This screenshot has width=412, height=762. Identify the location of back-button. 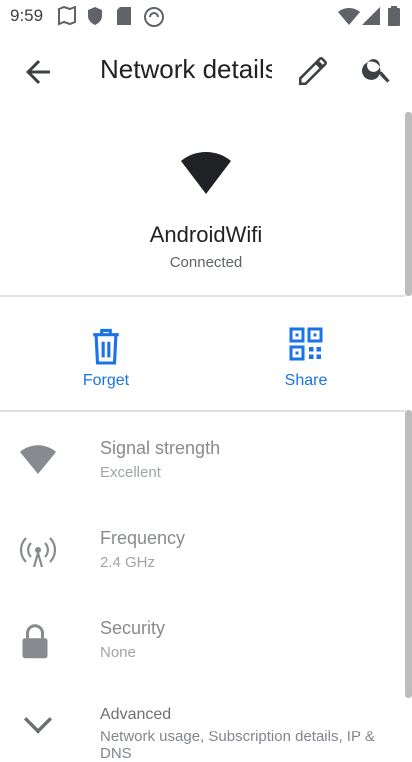
(38, 72).